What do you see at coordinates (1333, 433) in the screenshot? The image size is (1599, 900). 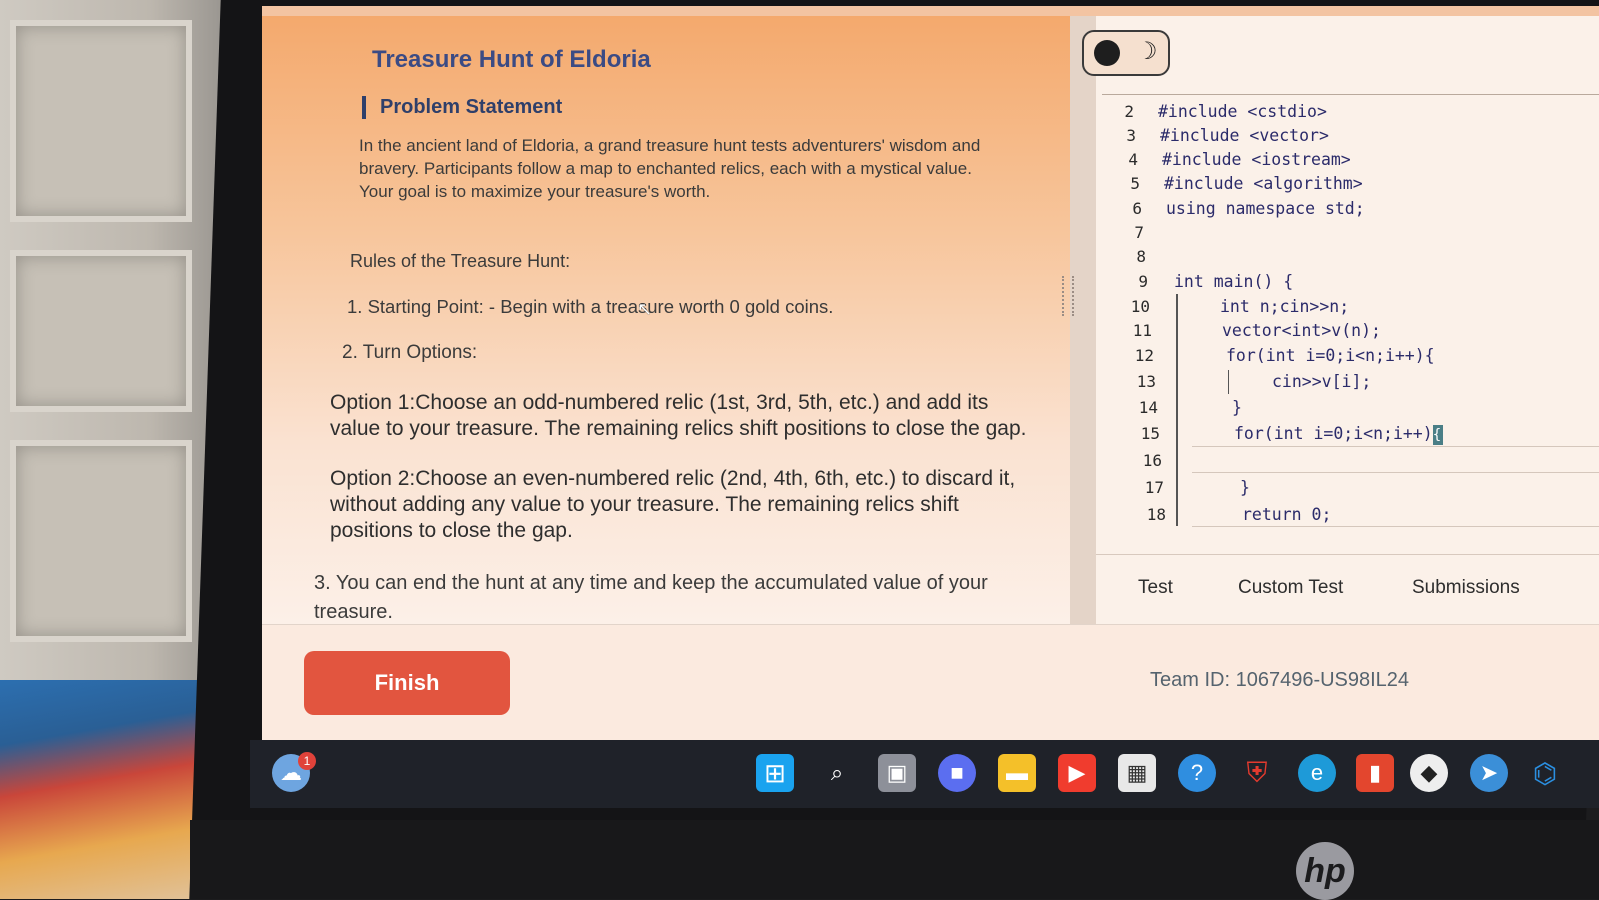 I see `code-text: for(int i=0;i<n;i++)` at bounding box center [1333, 433].